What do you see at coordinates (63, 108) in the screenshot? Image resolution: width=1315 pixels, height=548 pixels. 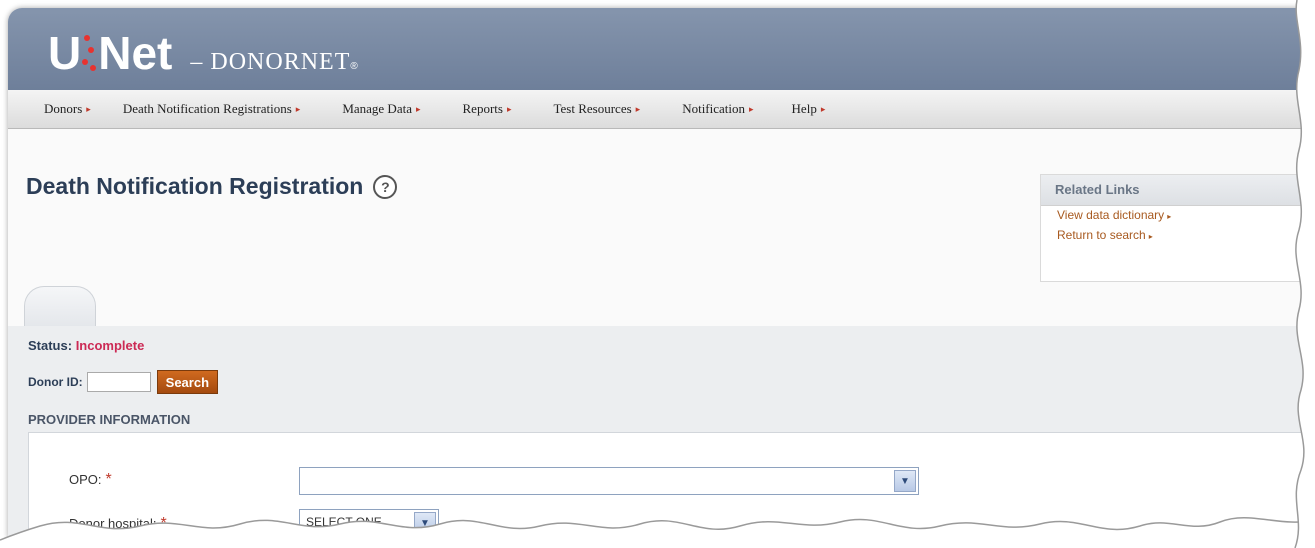 I see `nav-item-label: Donors` at bounding box center [63, 108].